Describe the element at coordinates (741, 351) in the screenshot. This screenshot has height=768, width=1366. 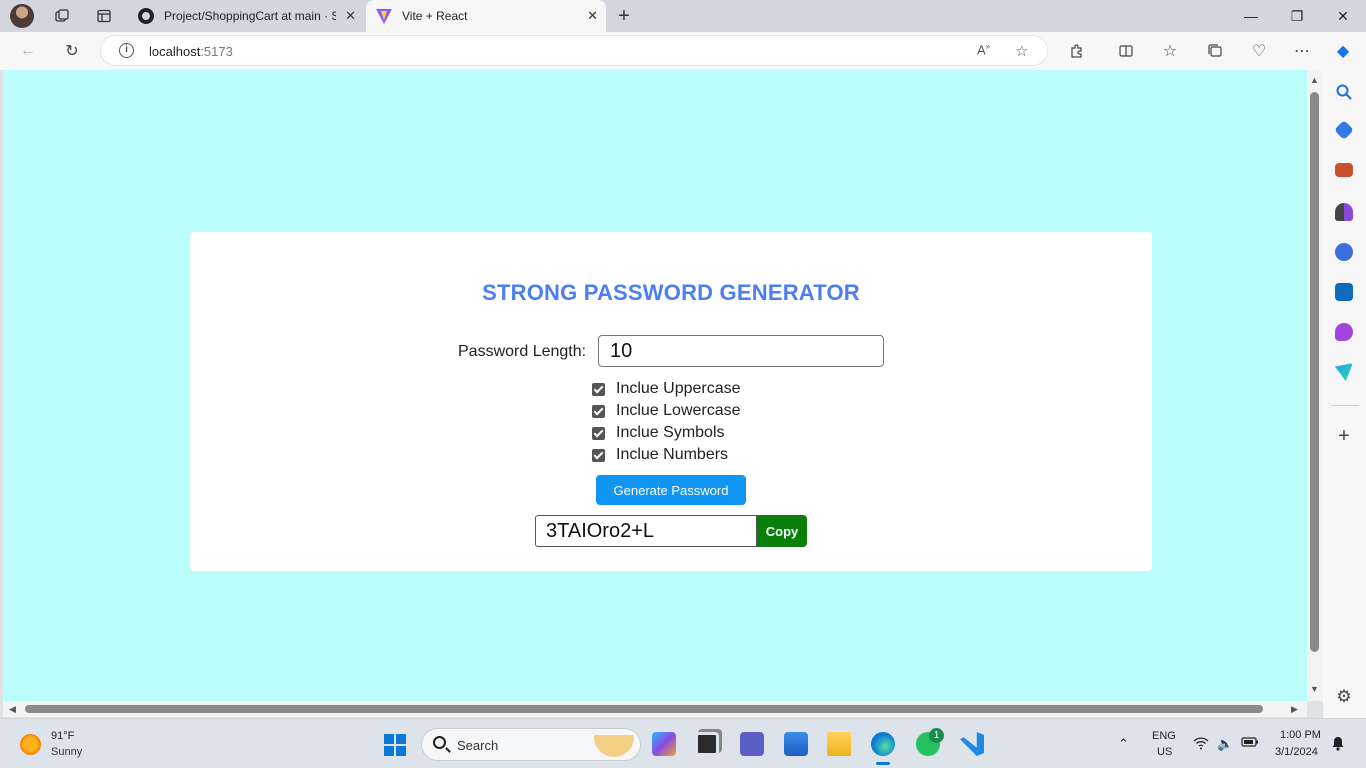
I see `password-length-input: 10` at that location.